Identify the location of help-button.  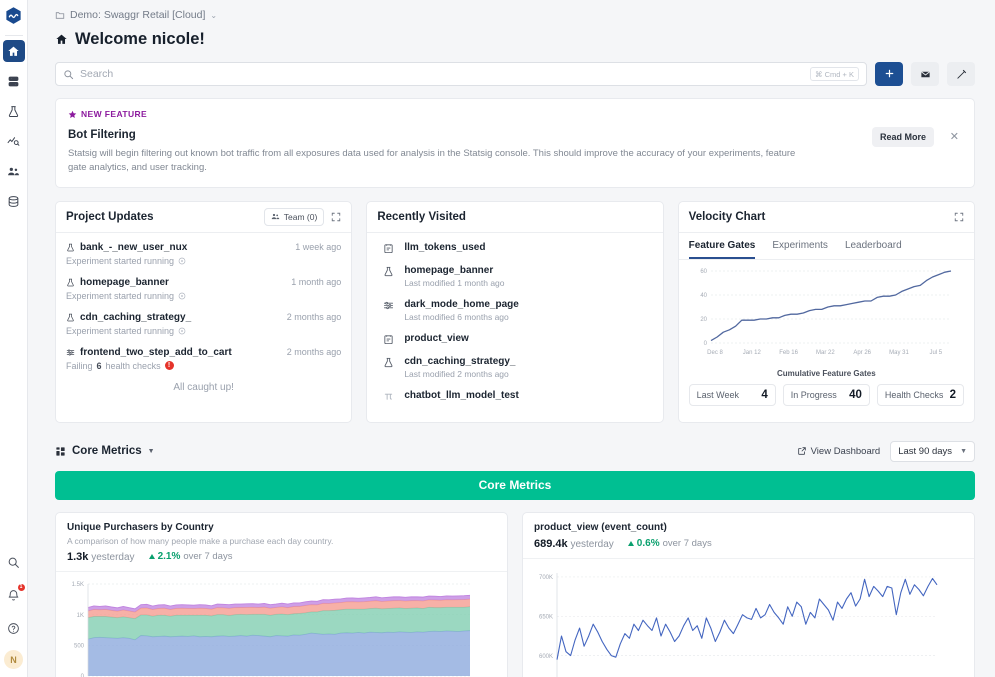
(14, 628).